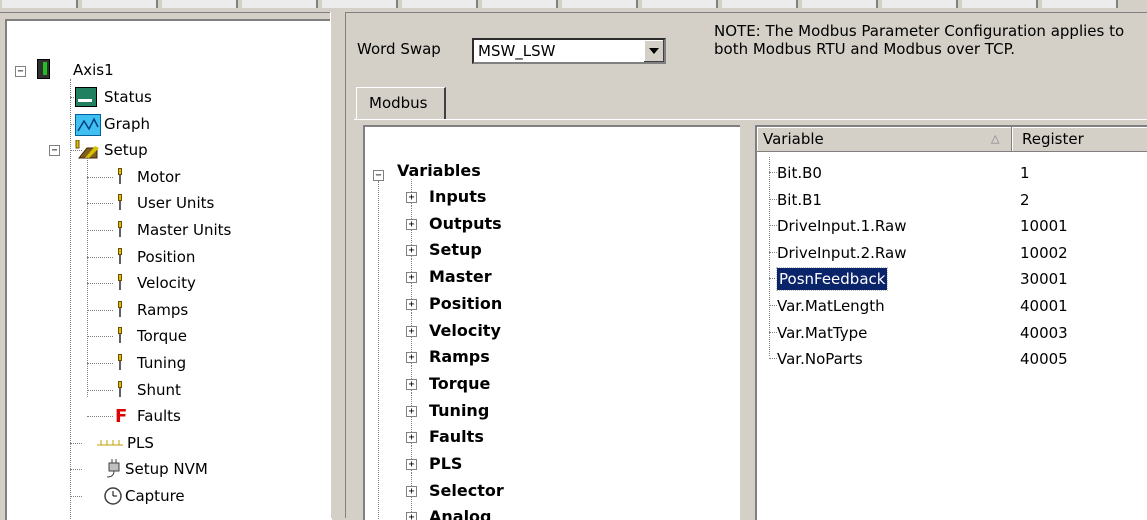  What do you see at coordinates (466, 491) in the screenshot?
I see `variable-group-selector: Selector` at bounding box center [466, 491].